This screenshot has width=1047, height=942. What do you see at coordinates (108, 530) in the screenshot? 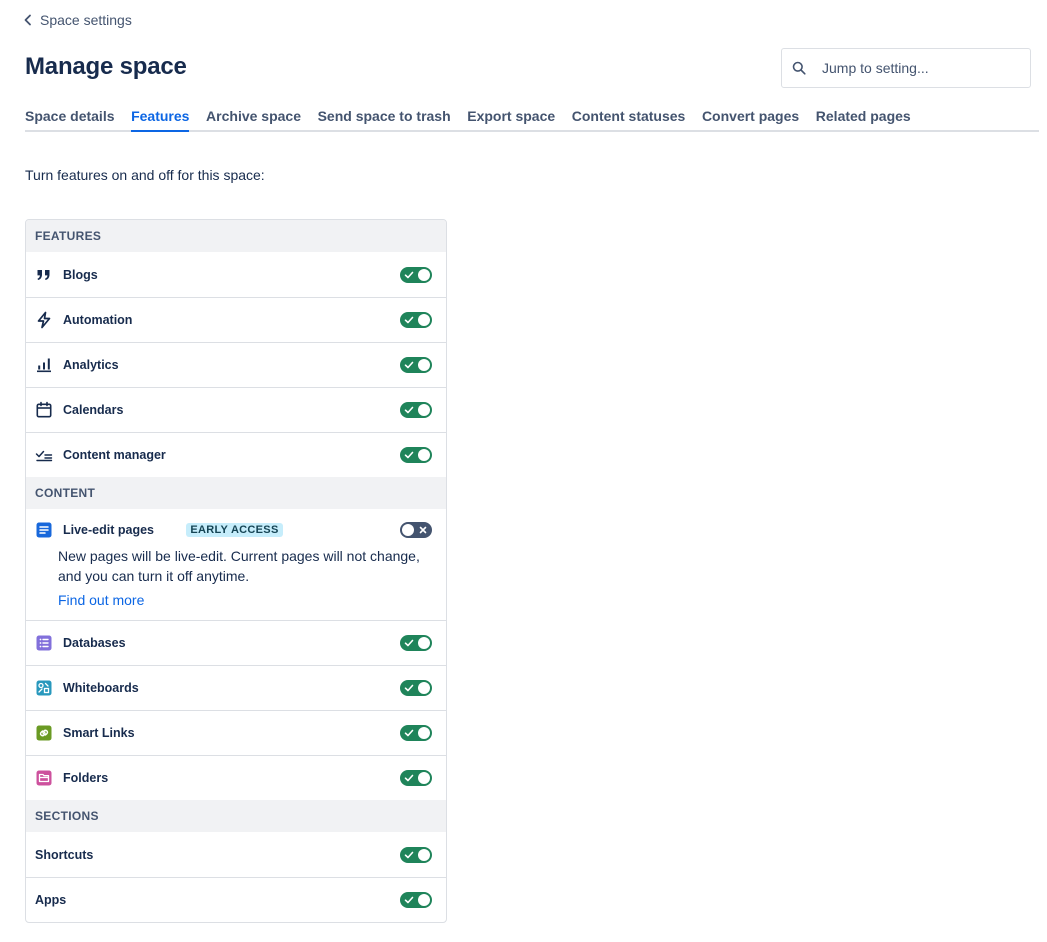
I see `feature-label-live-edit-pages: Live-edit pages` at bounding box center [108, 530].